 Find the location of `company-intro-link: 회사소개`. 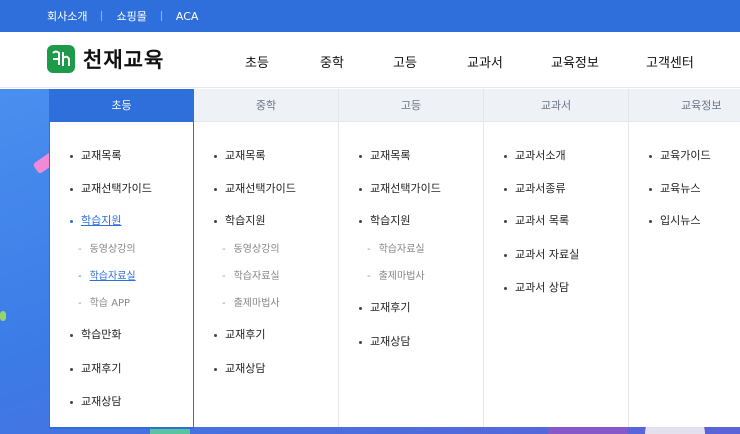

company-intro-link: 회사소개 is located at coordinates (67, 16).